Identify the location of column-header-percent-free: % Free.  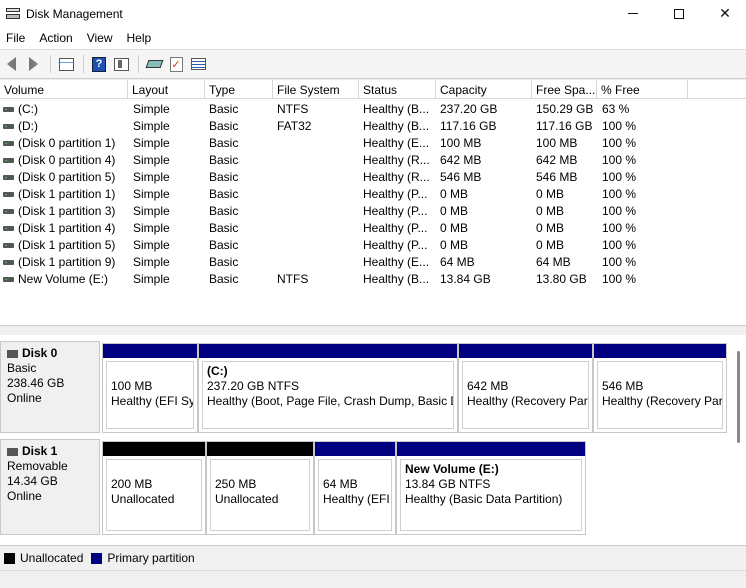
(642, 89).